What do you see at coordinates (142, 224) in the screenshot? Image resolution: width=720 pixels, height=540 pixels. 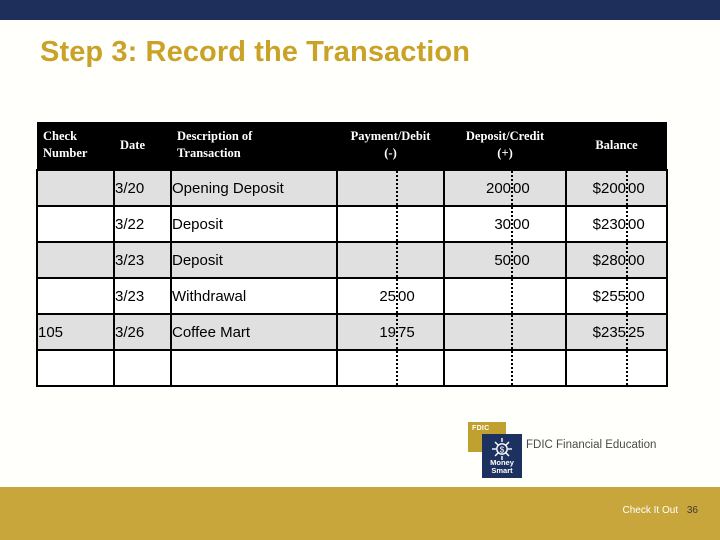 I see `cell-date: 3/22` at bounding box center [142, 224].